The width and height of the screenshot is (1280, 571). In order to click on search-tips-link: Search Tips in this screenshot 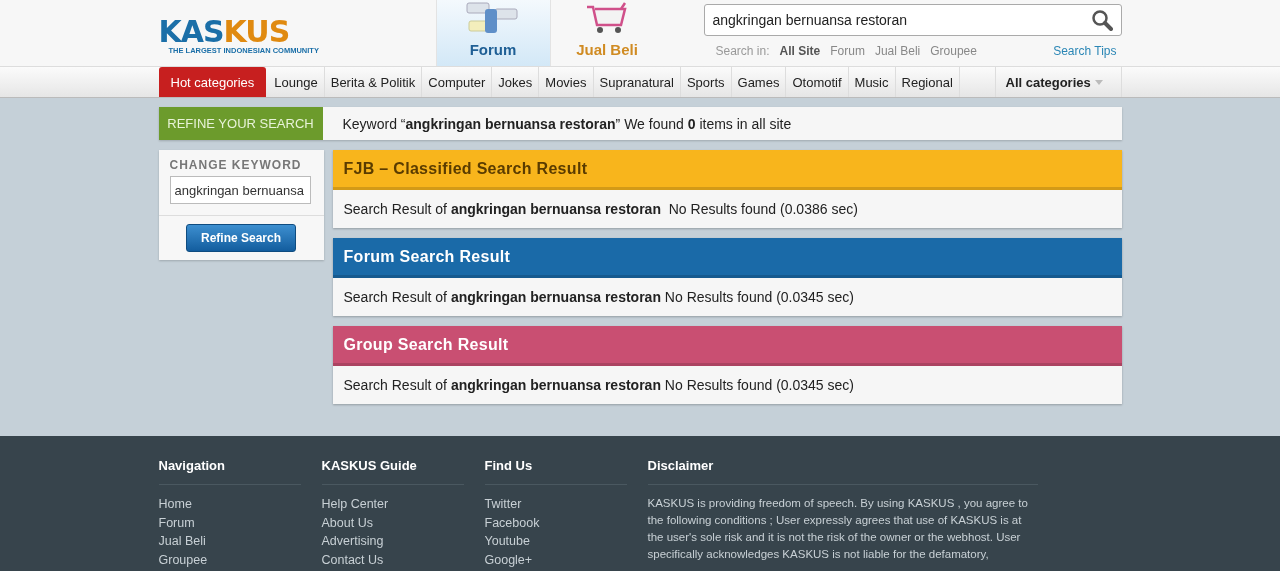, I will do `click(1085, 51)`.